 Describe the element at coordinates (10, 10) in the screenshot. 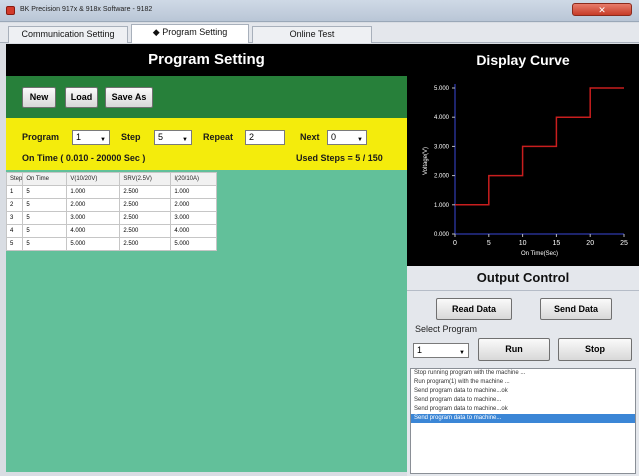

I see `app-icon` at that location.